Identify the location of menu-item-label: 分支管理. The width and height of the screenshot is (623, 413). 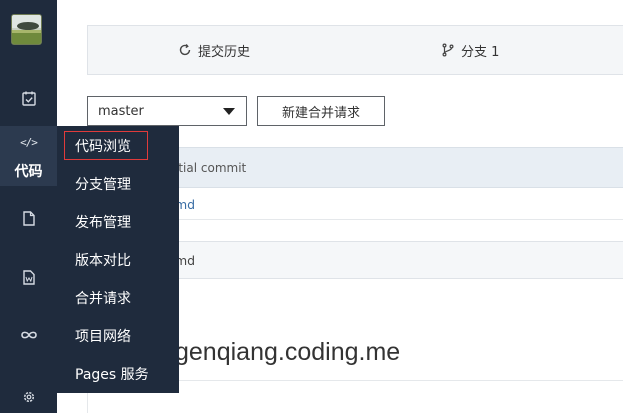
(103, 185).